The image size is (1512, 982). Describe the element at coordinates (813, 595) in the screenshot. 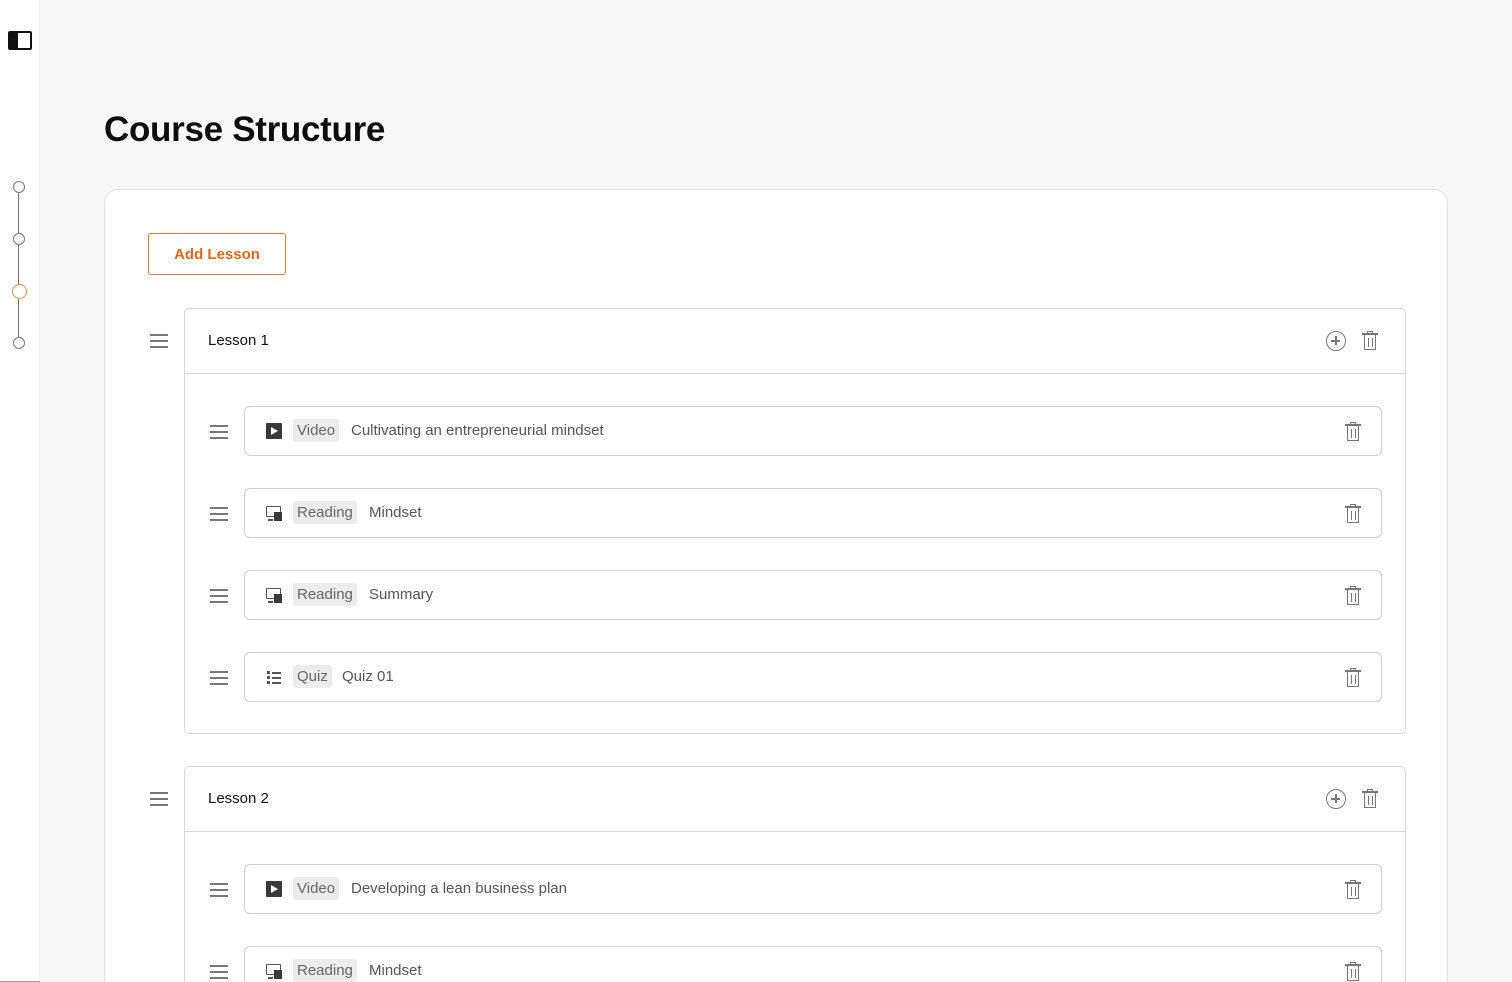

I see `lesson-item: Reading Summary` at that location.